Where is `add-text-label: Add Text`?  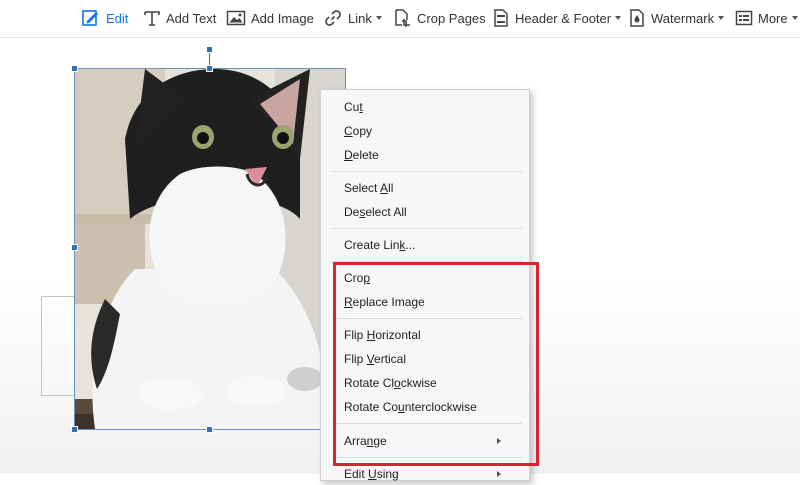 add-text-label: Add Text is located at coordinates (191, 18).